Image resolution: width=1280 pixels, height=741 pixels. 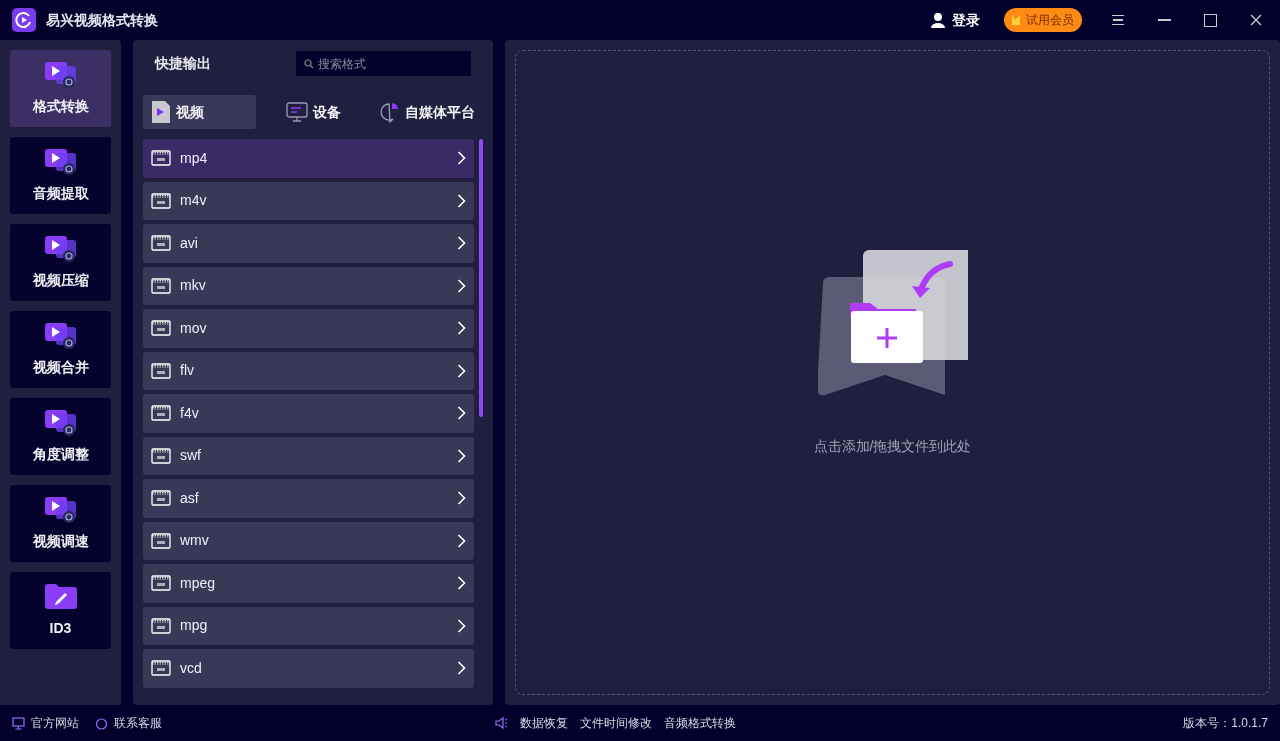 I want to click on sidebar-item: 视频调速, so click(x=60, y=523).